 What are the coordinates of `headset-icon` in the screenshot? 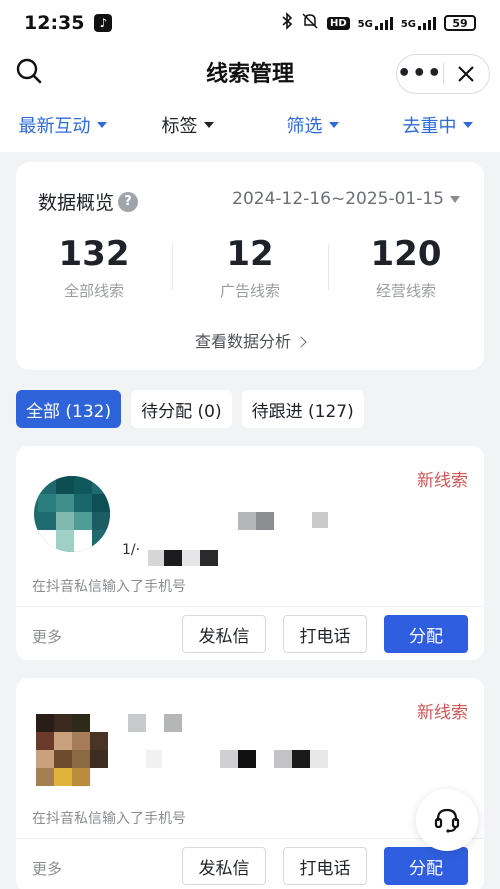 It's located at (447, 820).